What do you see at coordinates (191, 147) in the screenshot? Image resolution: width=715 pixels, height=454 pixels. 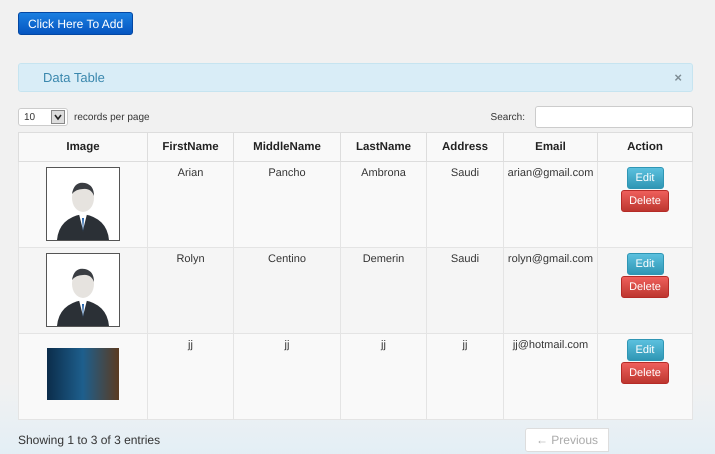 I see `column-header: FirstName` at bounding box center [191, 147].